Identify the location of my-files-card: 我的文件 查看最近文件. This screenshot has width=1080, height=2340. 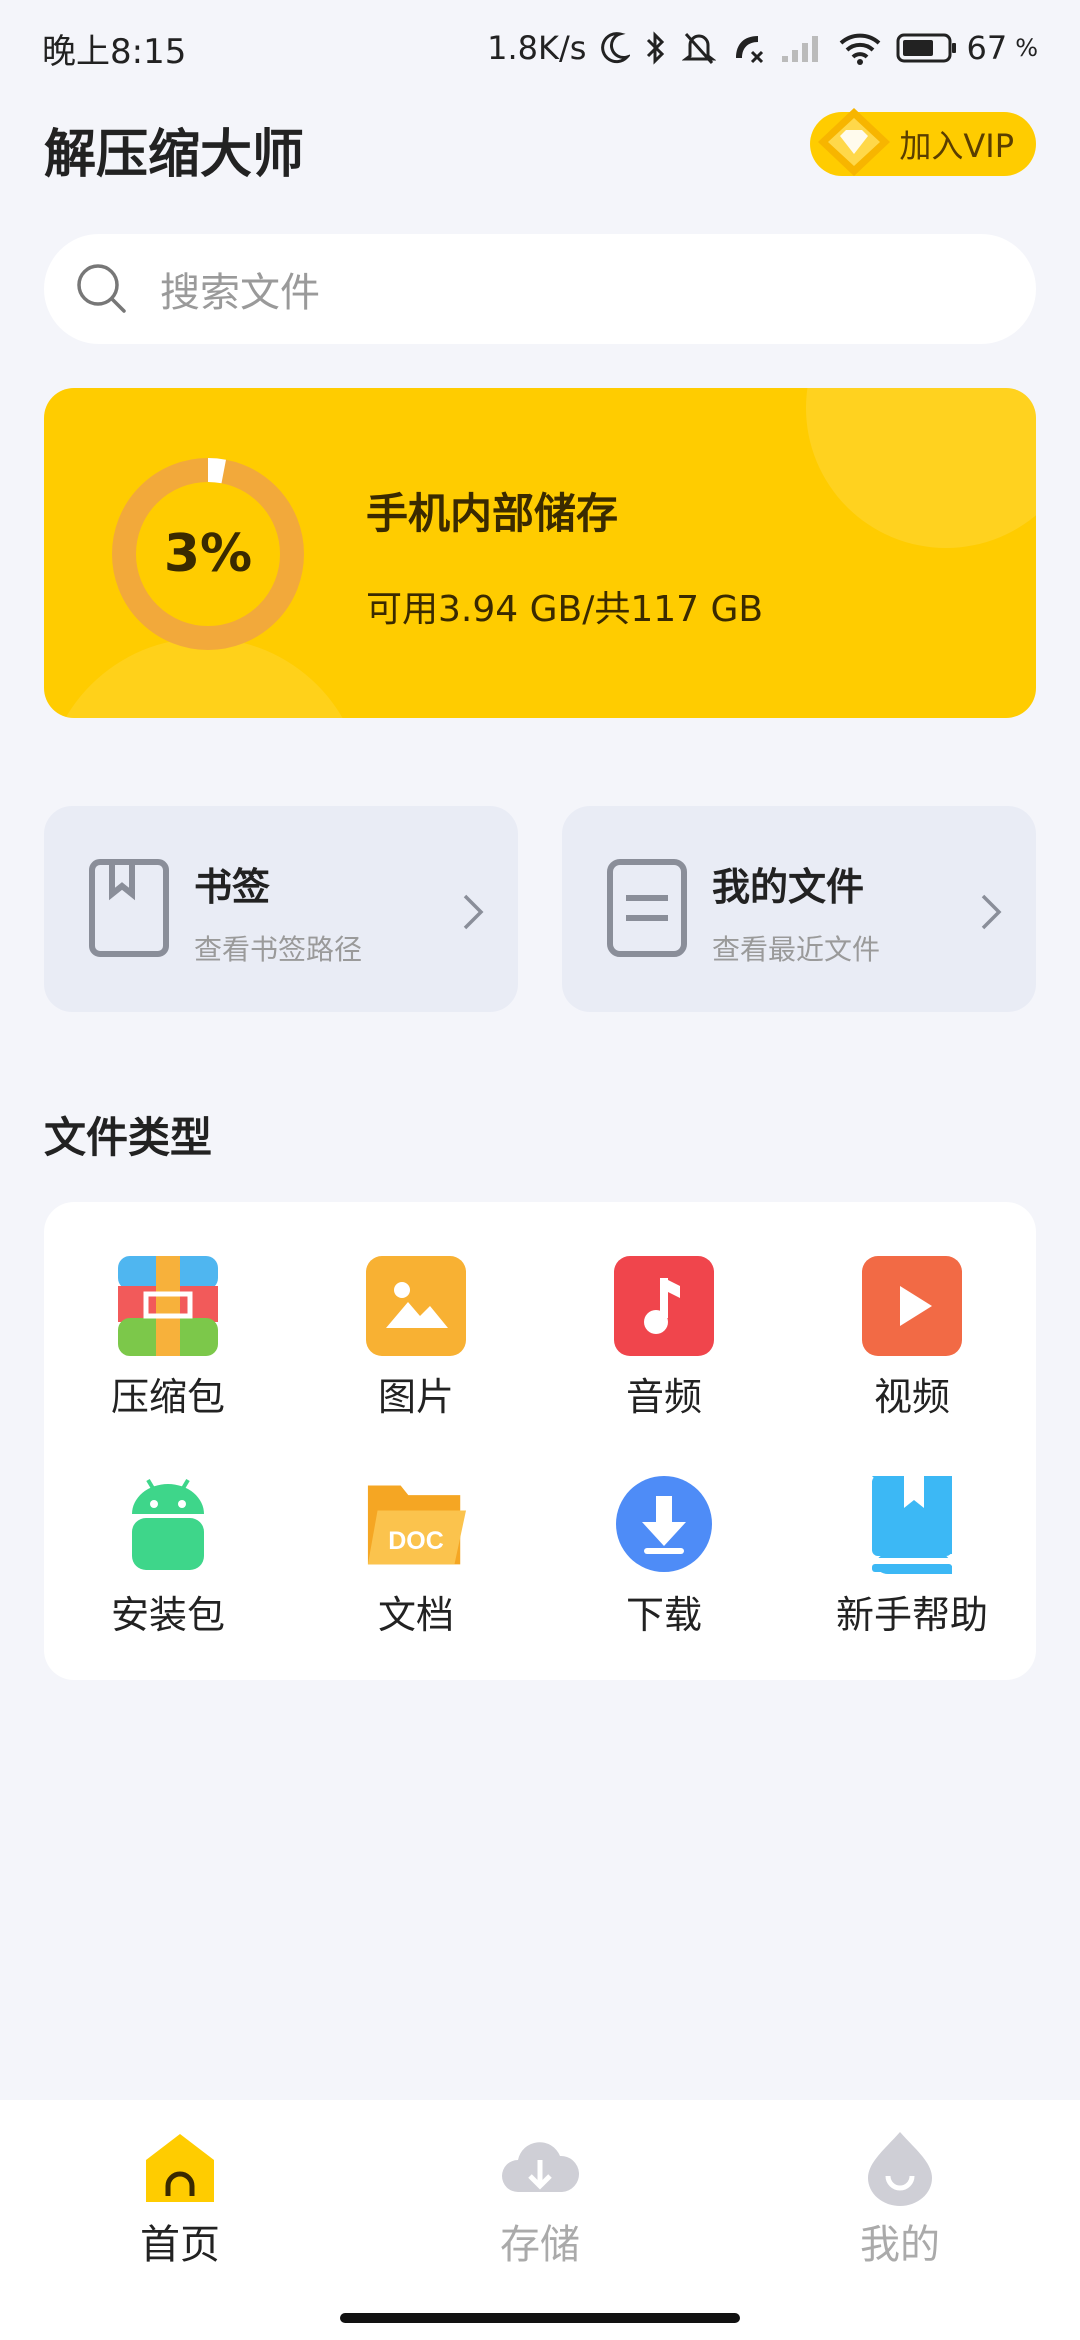
(799, 909).